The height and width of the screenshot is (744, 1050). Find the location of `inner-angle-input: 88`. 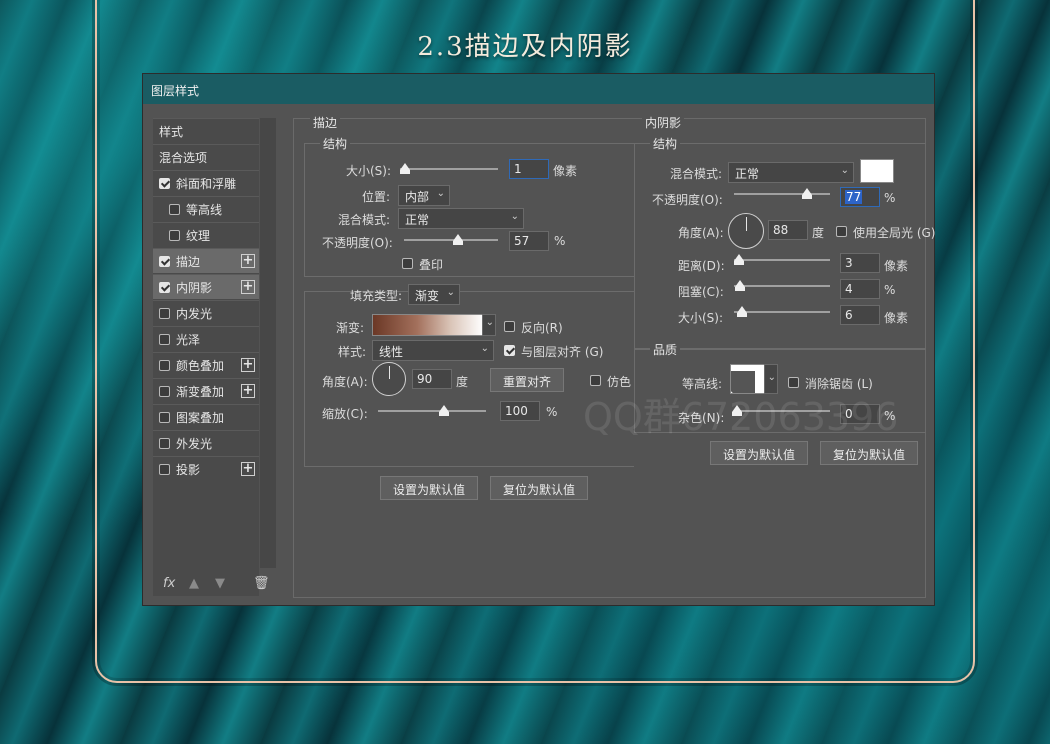

inner-angle-input: 88 is located at coordinates (788, 230).